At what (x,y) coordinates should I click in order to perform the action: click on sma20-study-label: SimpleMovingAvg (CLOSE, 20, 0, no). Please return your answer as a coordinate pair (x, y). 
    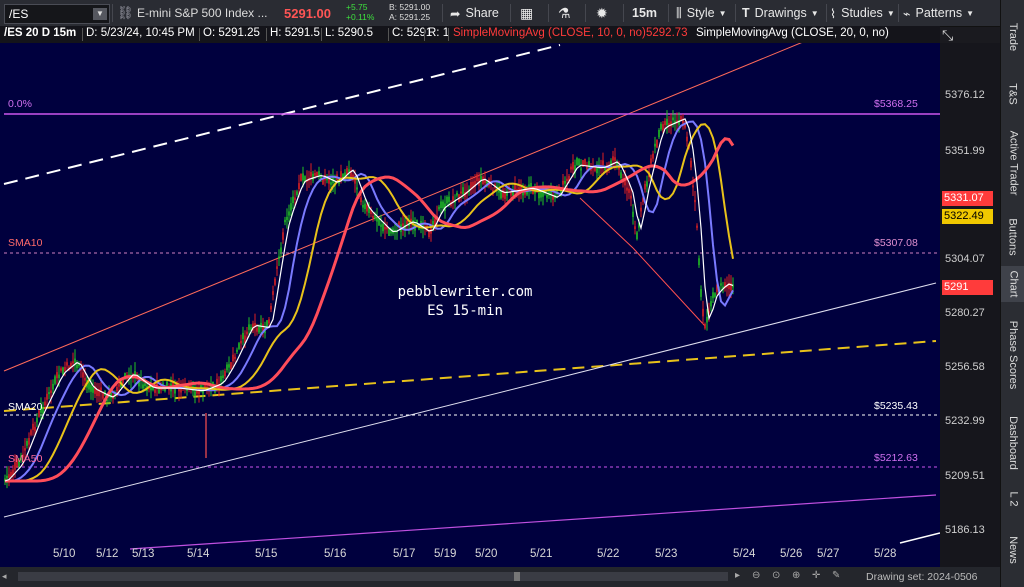
    Looking at the image, I should click on (792, 33).